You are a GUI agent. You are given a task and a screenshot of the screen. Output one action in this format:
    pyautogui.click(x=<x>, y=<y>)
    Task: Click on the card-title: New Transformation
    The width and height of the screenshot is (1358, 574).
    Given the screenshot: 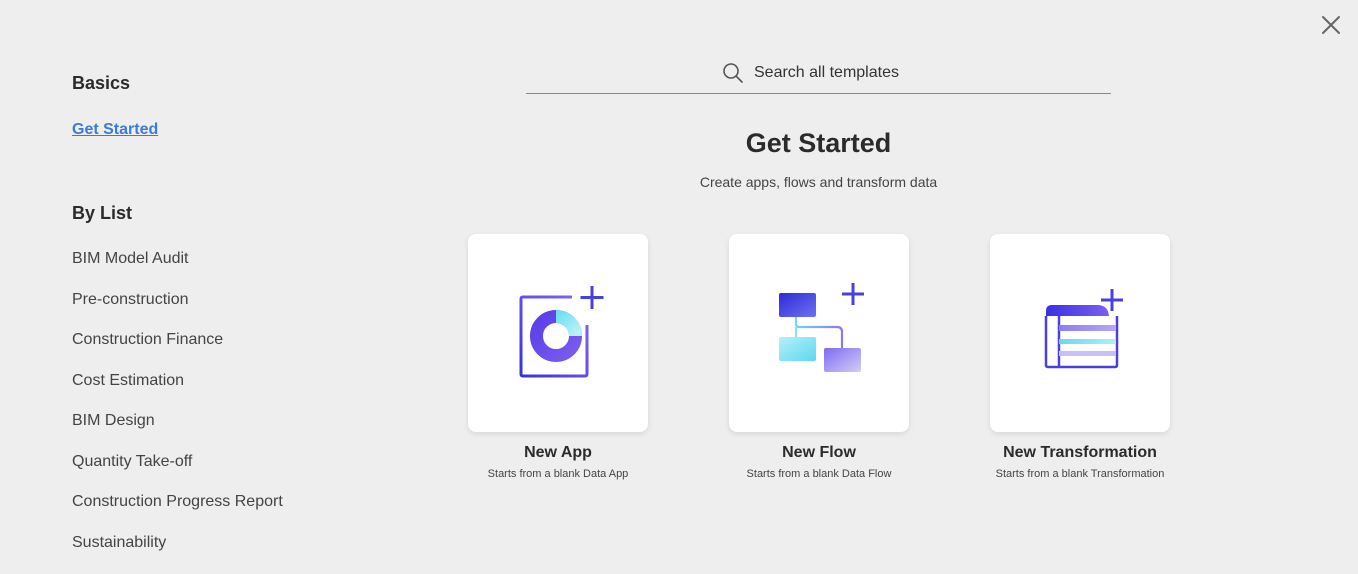 What is the action you would take?
    pyautogui.click(x=1080, y=453)
    